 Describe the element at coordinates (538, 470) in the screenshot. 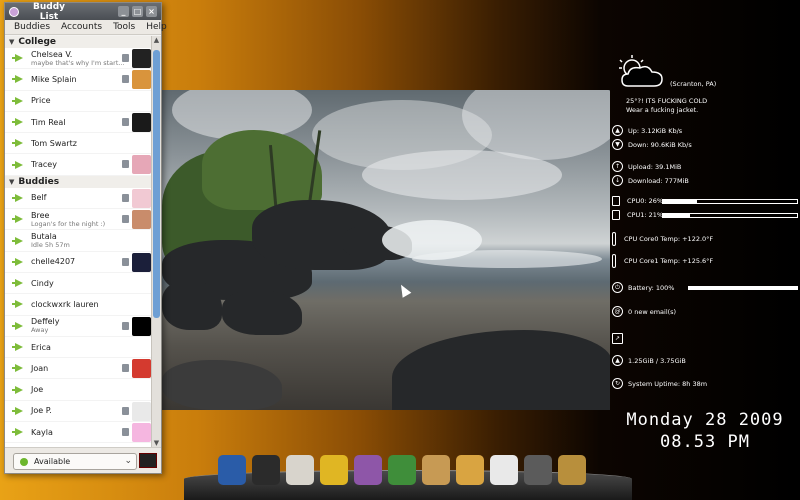

I see `media-player-icon` at that location.